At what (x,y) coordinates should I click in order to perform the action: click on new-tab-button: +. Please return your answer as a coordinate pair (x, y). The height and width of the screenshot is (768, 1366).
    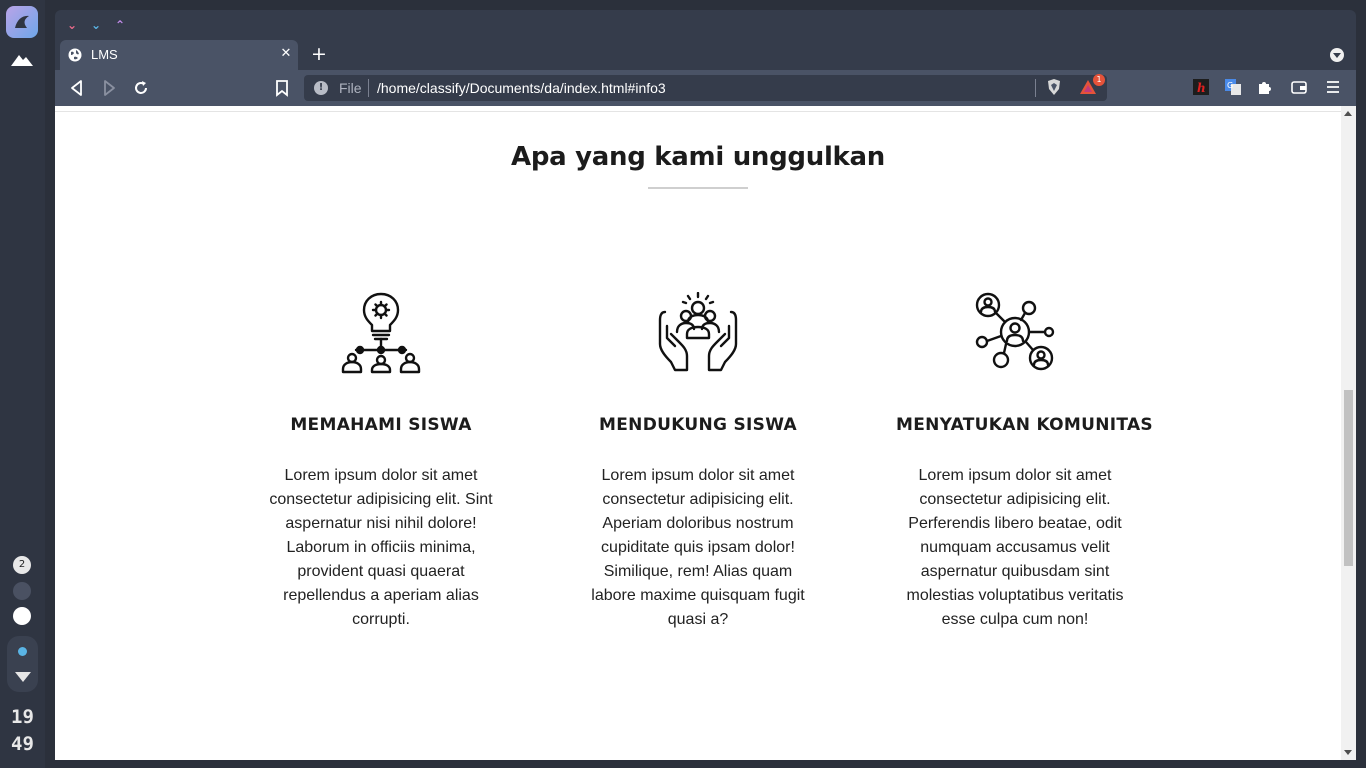
    Looking at the image, I should click on (319, 54).